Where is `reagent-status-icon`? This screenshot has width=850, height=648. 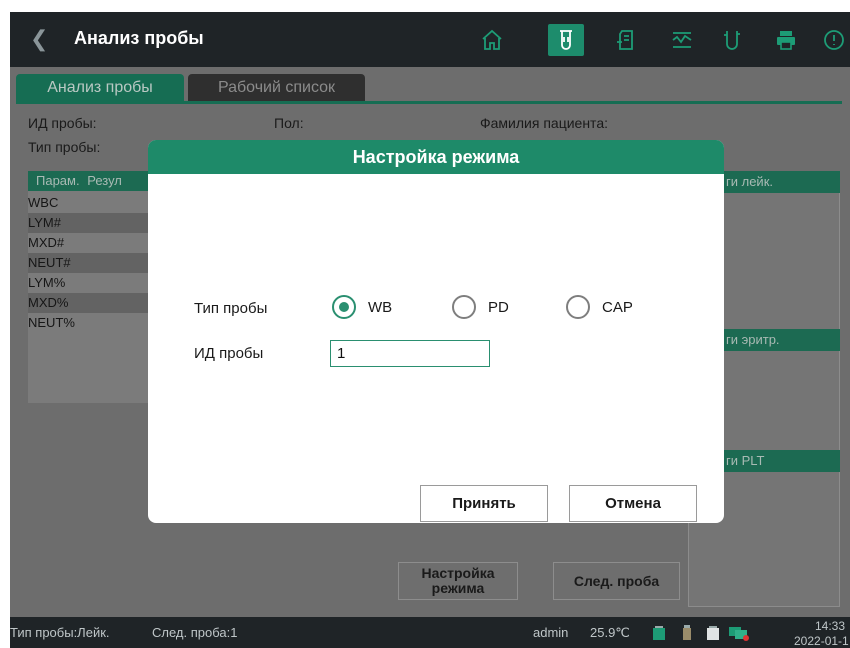 reagent-status-icon is located at coordinates (659, 633).